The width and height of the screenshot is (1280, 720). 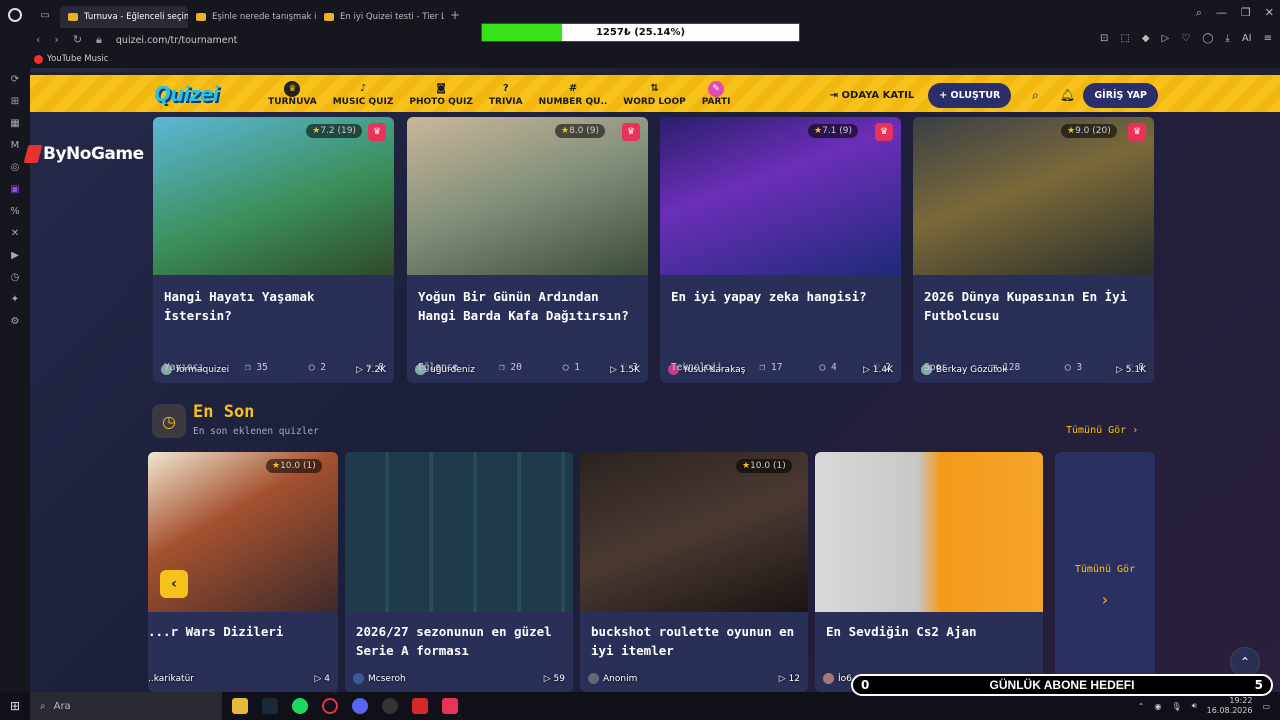 I want to click on nav-tournament: ♛ TURNUVA, so click(x=292, y=93).